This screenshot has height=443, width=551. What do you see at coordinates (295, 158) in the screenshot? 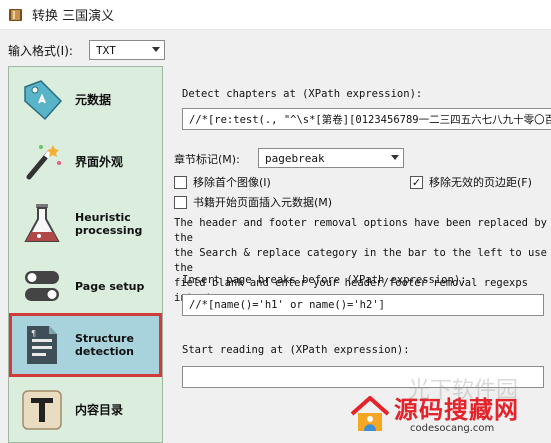
I see `chapter-mark-value: pagebreak` at bounding box center [295, 158].